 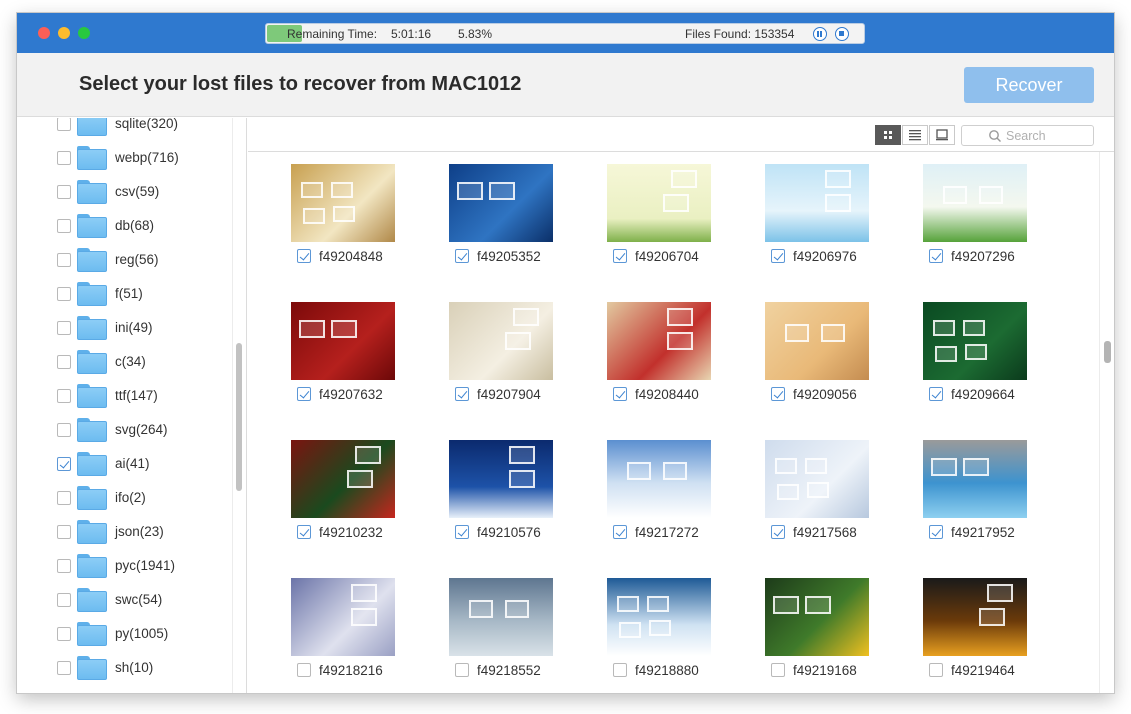 I want to click on content-scroll-thumb, so click(x=1107, y=352).